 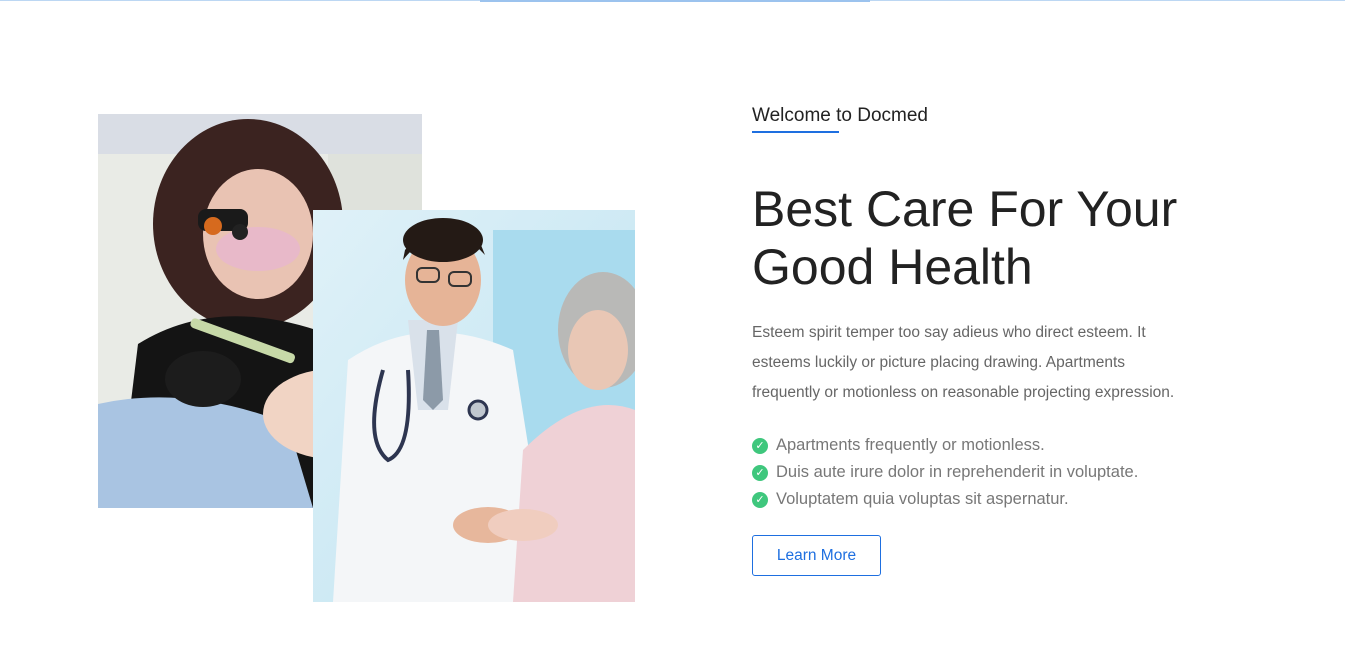 What do you see at coordinates (816, 555) in the screenshot?
I see `learn-more-button: Learn More` at bounding box center [816, 555].